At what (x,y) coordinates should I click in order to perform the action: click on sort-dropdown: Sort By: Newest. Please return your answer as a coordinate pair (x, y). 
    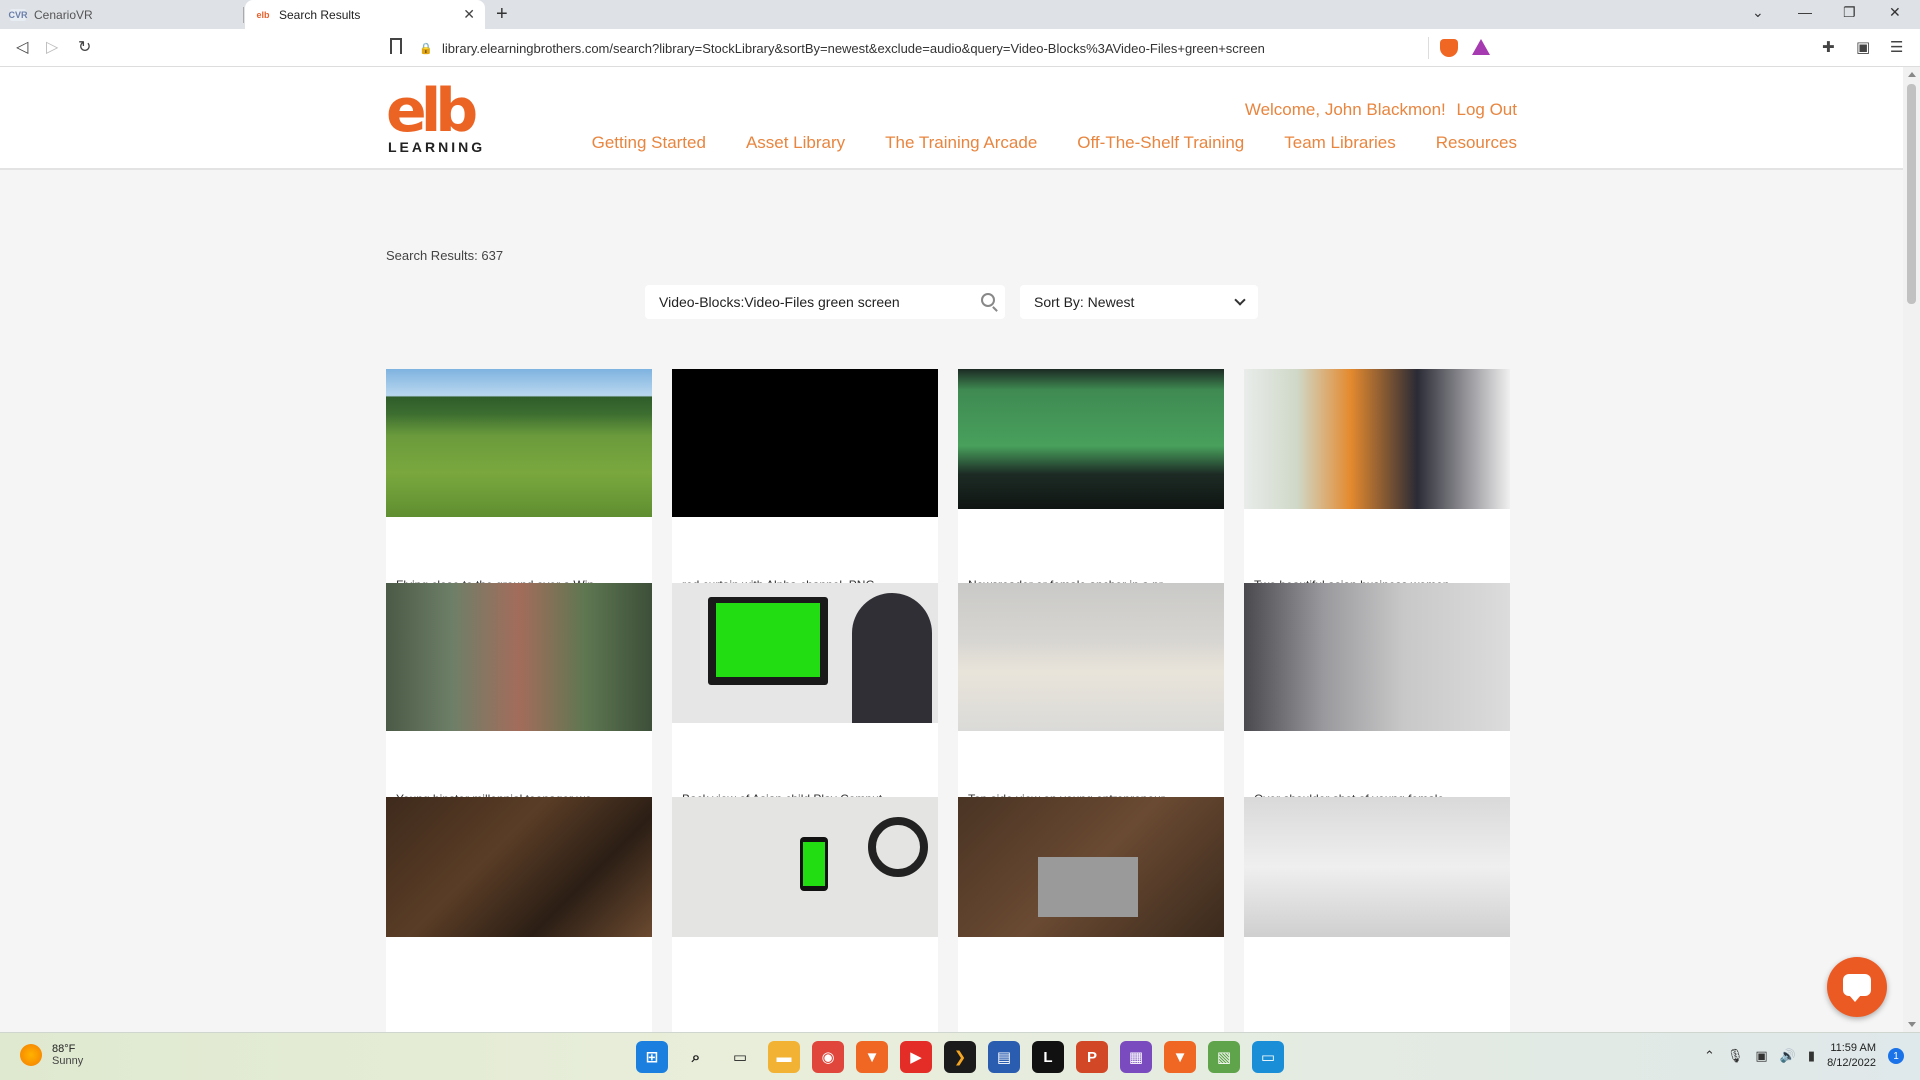
    Looking at the image, I should click on (1139, 302).